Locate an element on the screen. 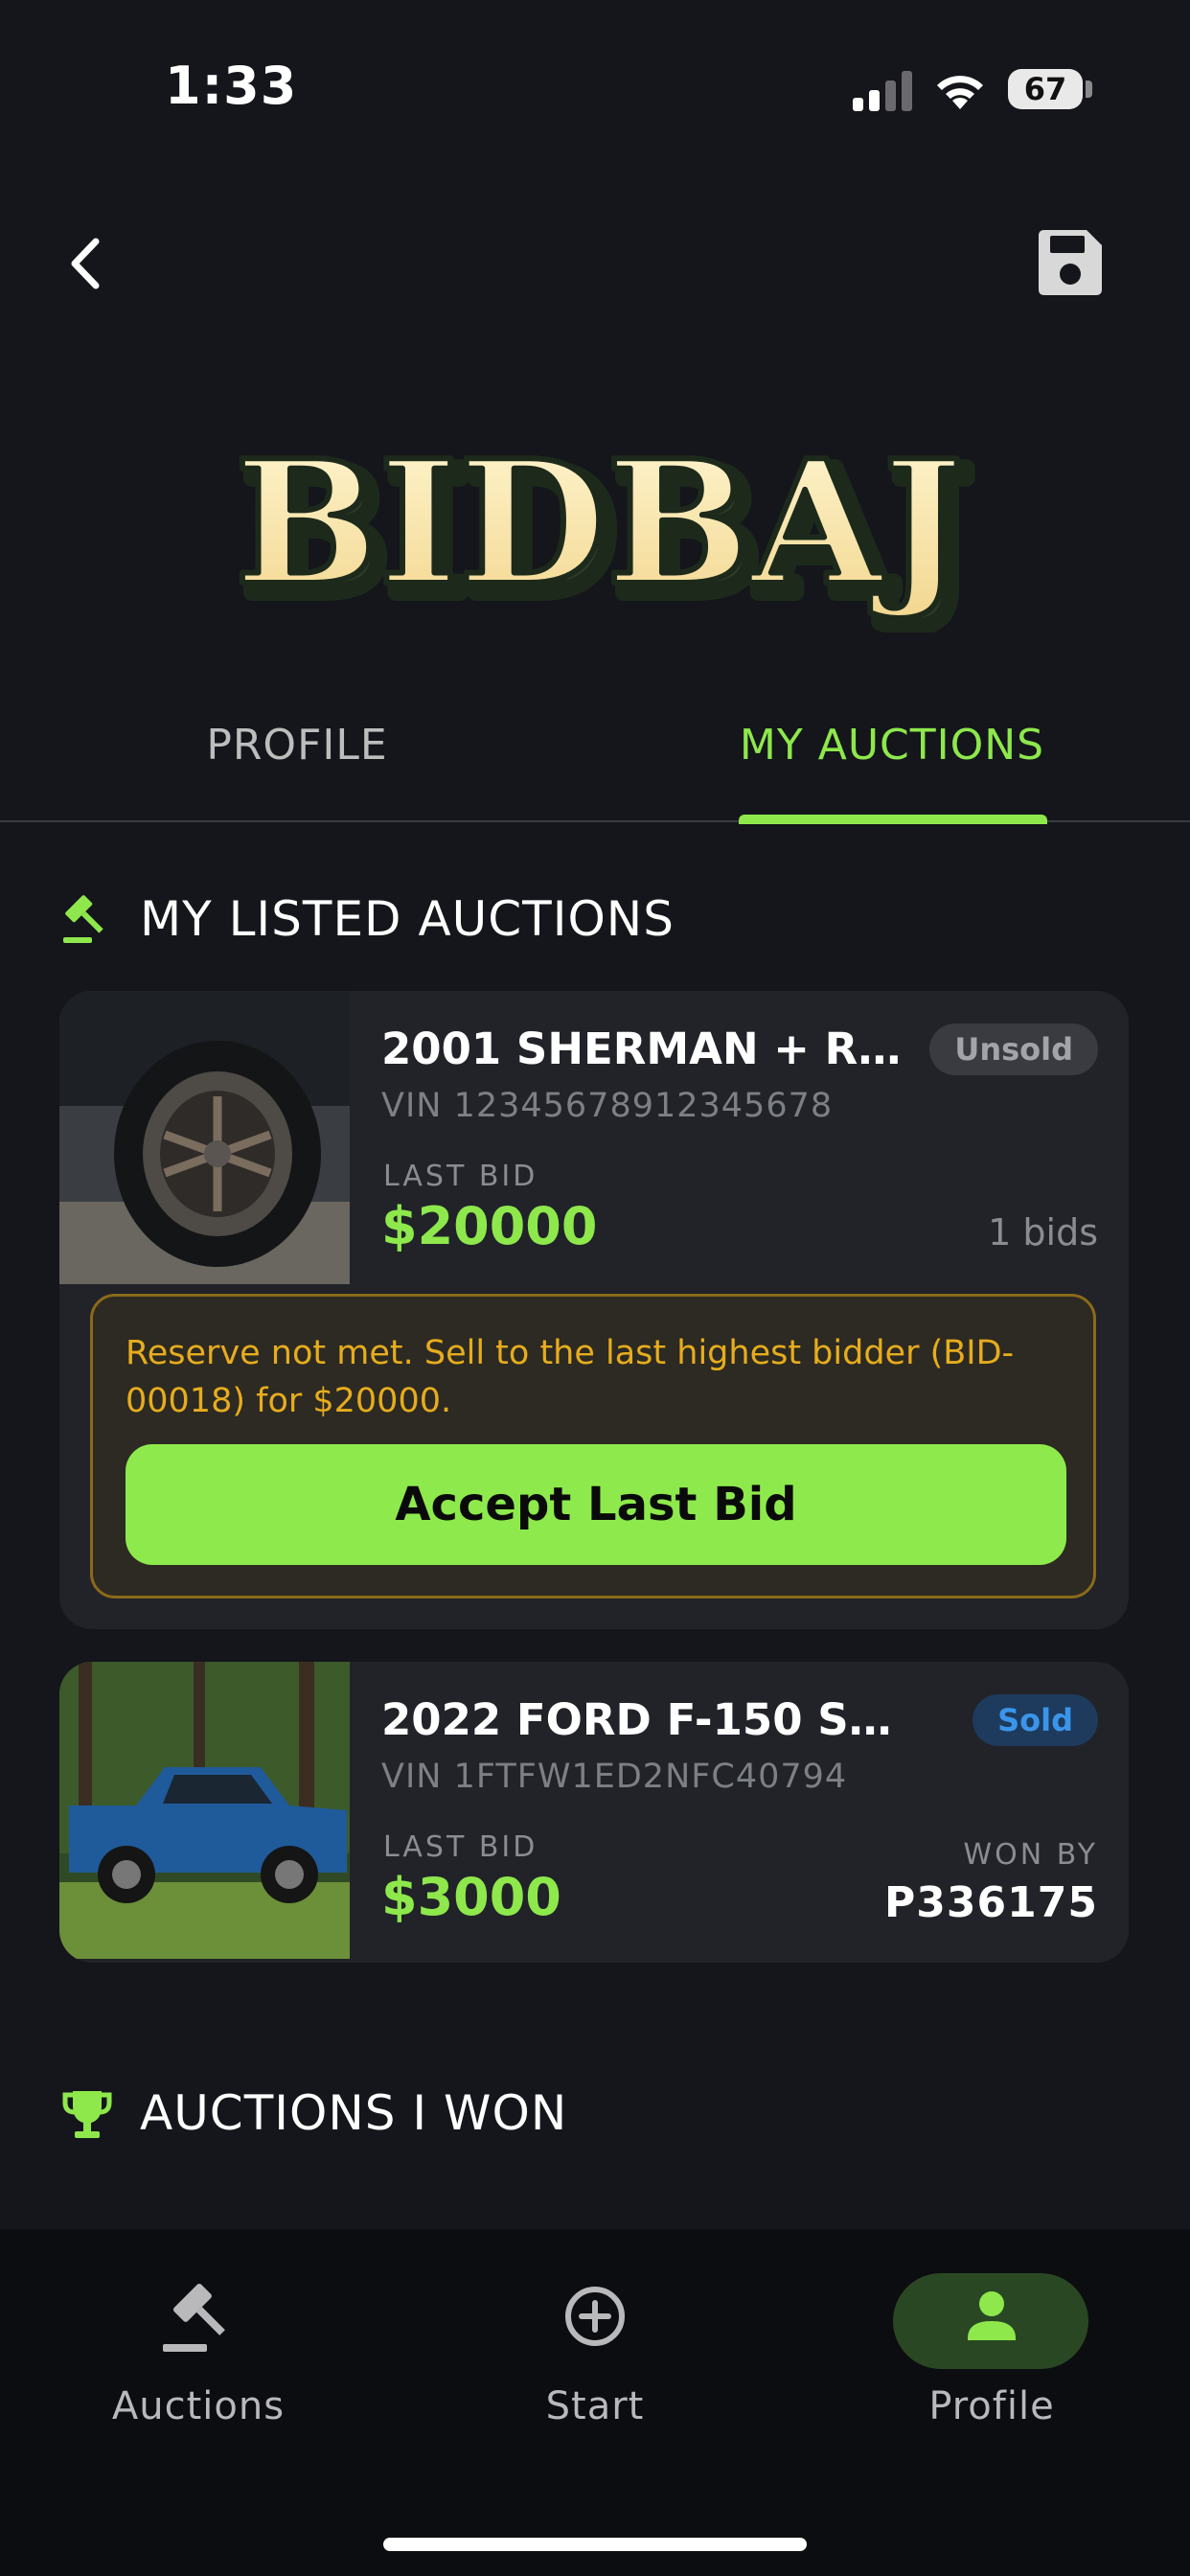 The width and height of the screenshot is (1190, 2576). last-bid-value: $20000 is located at coordinates (490, 1226).